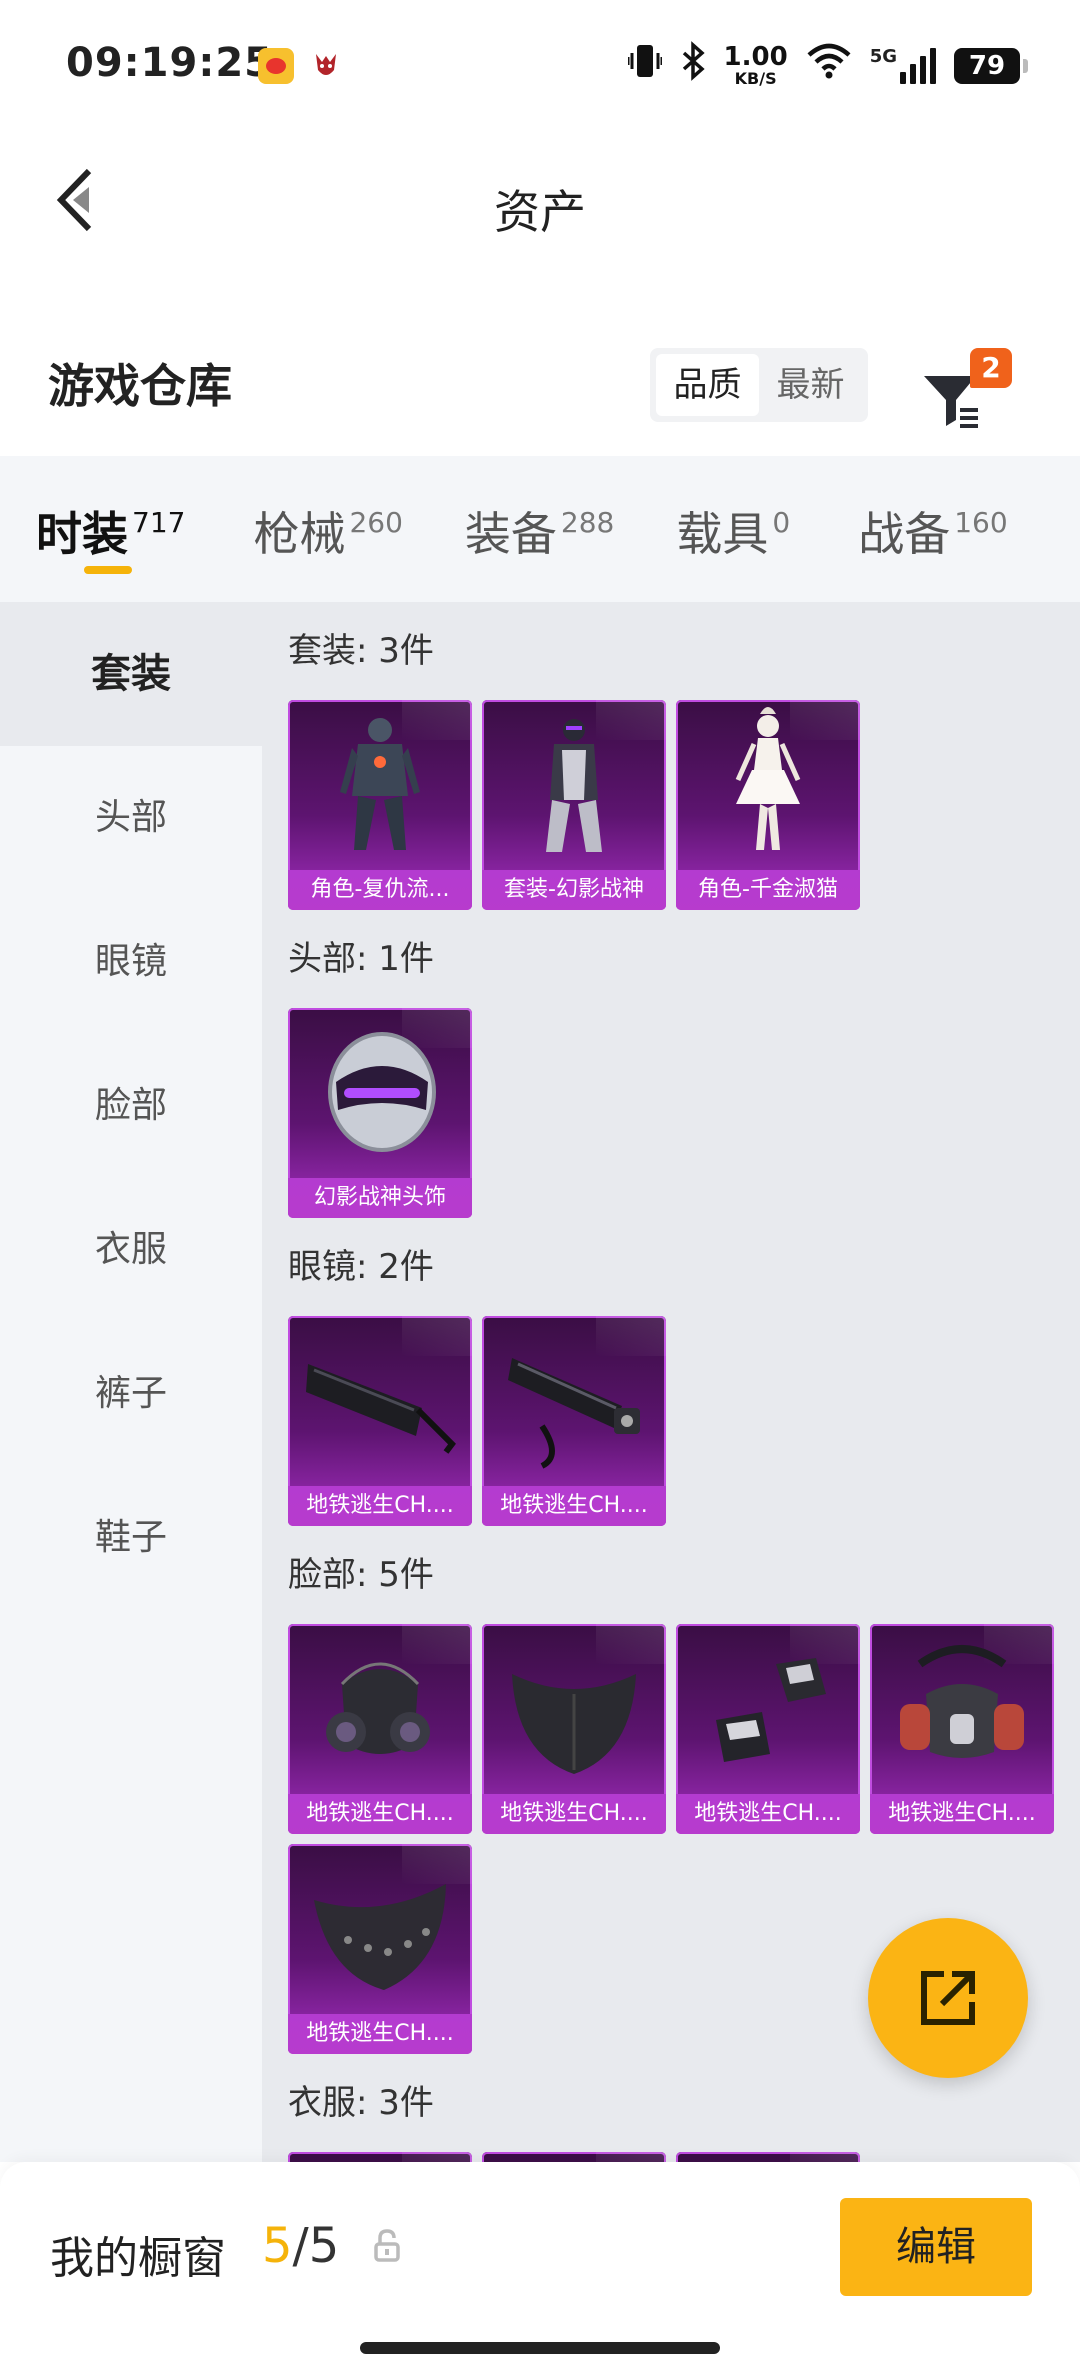  I want to click on sort-option-quality: 品质, so click(707, 385).